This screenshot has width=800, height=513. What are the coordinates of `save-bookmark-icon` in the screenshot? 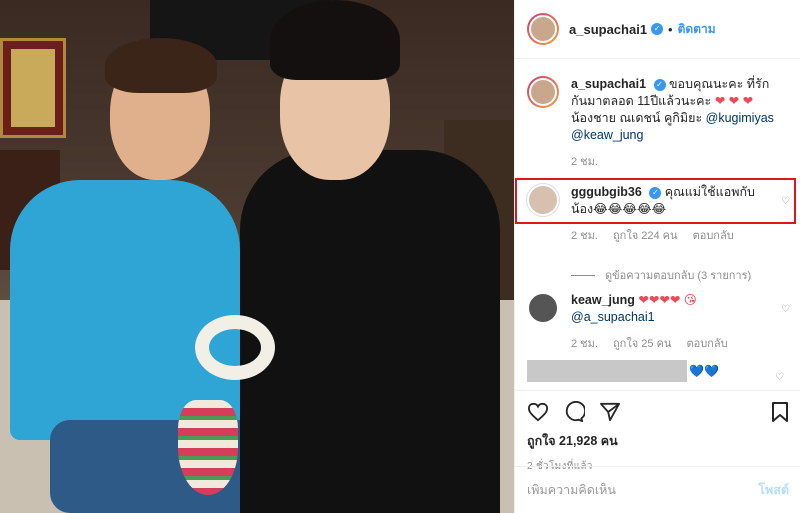 It's located at (780, 412).